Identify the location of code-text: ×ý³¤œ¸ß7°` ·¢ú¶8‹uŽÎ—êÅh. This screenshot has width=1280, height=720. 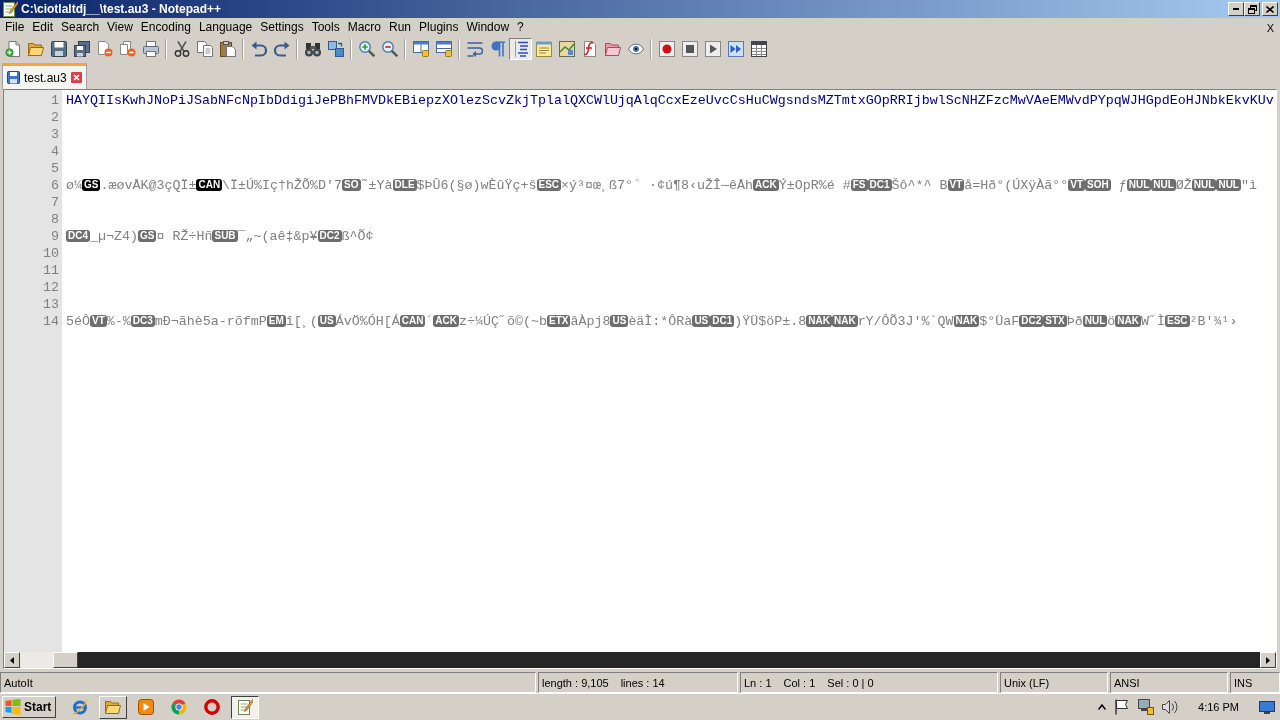
(657, 185).